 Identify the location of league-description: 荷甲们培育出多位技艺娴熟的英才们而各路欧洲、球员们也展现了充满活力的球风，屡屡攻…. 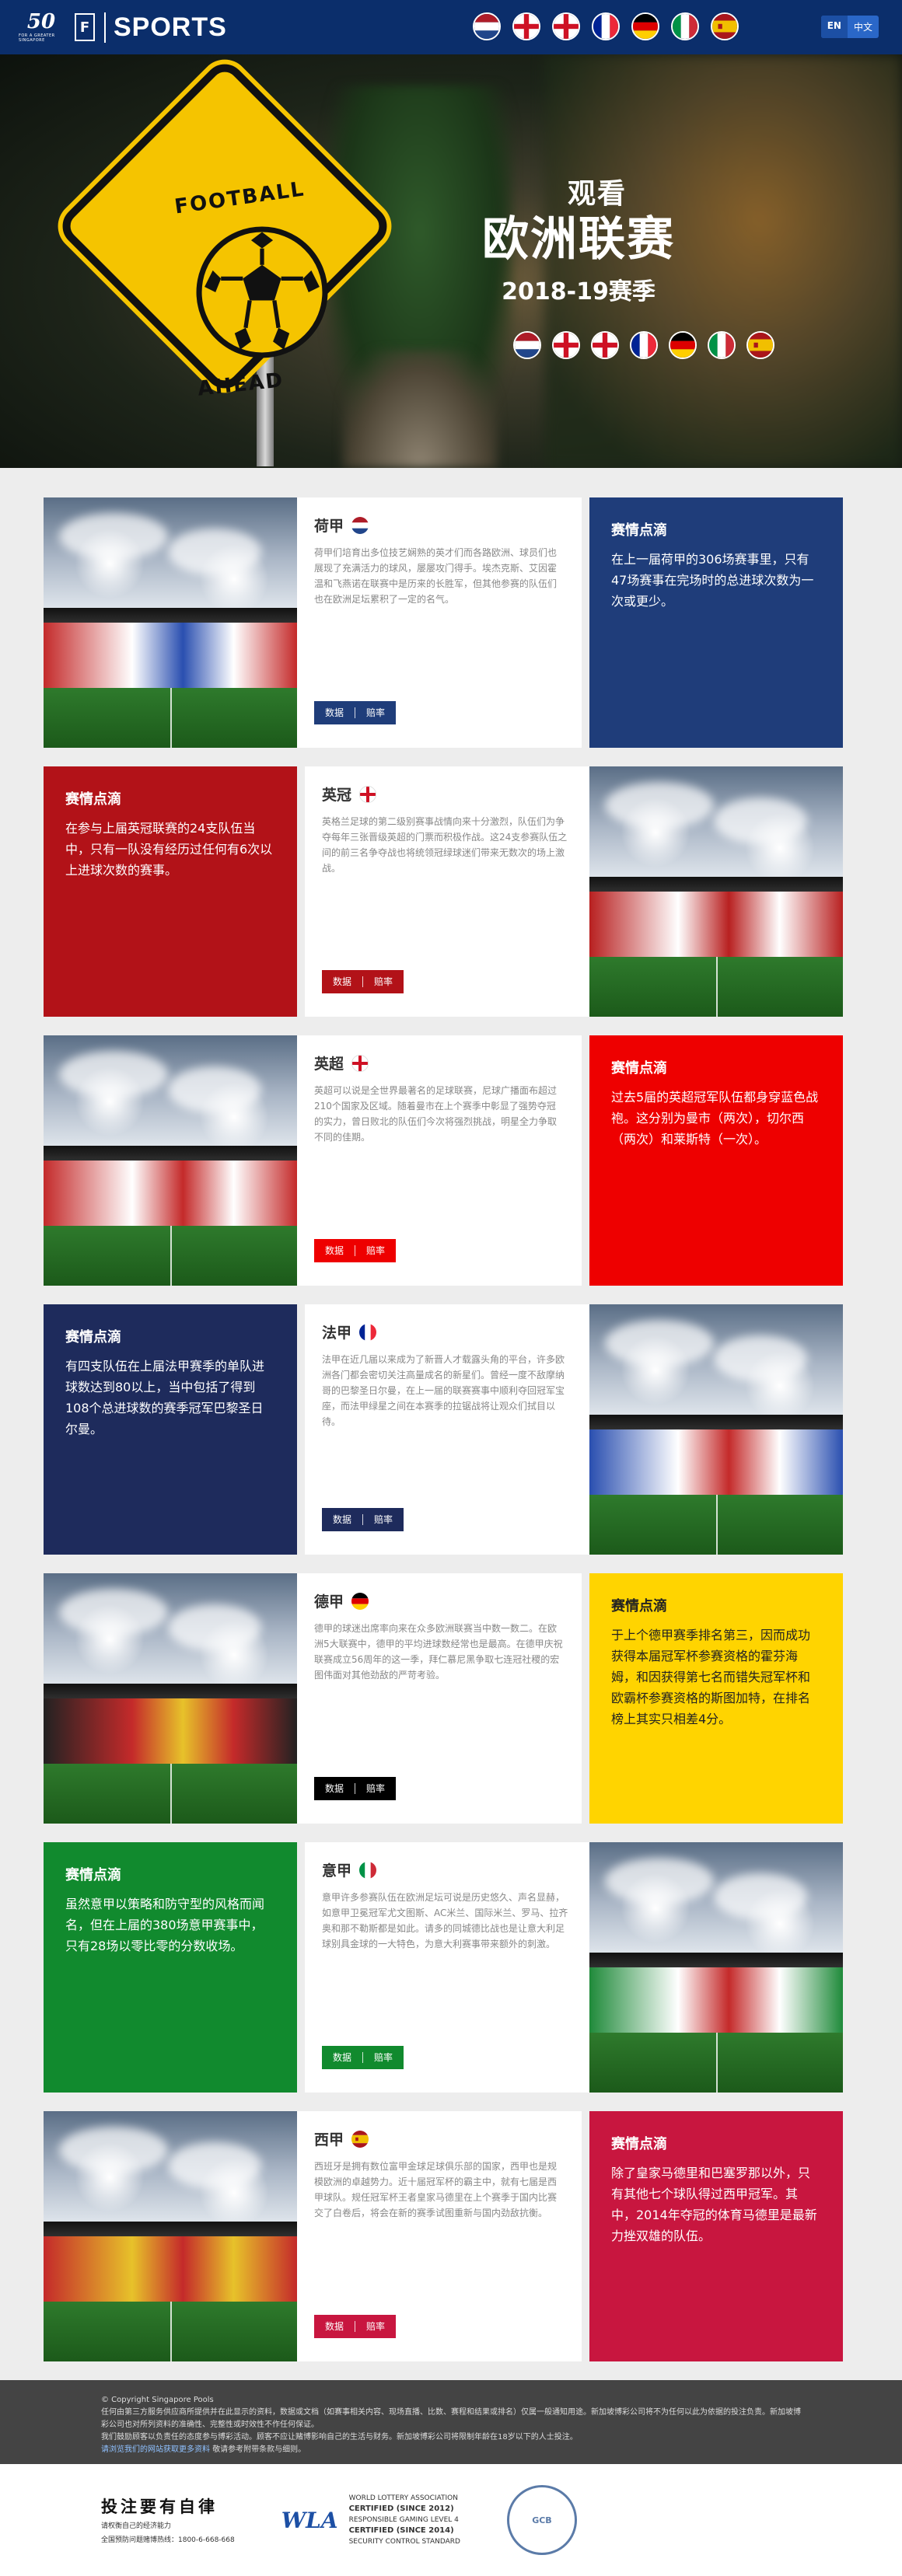
(436, 576).